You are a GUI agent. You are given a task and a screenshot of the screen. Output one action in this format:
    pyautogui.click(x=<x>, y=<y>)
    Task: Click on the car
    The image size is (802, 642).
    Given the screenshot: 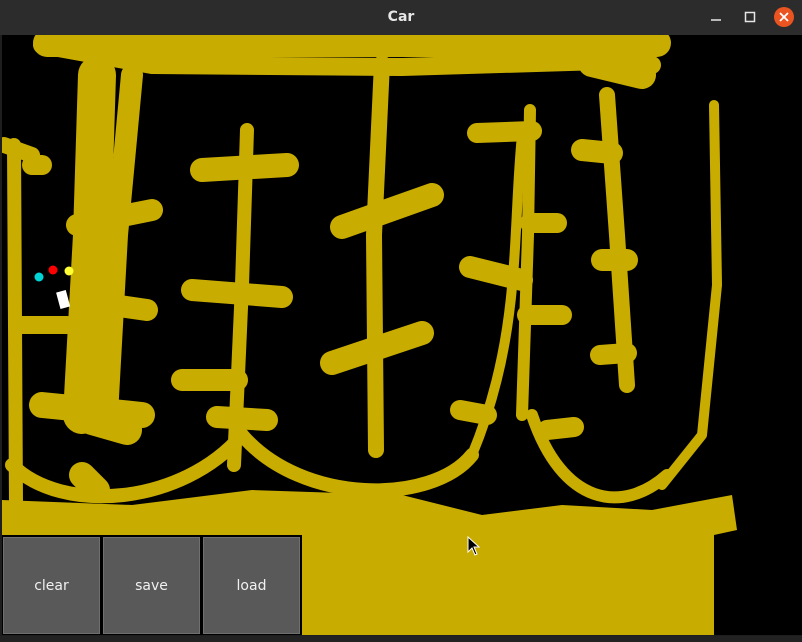 What is the action you would take?
    pyautogui.click(x=54, y=287)
    